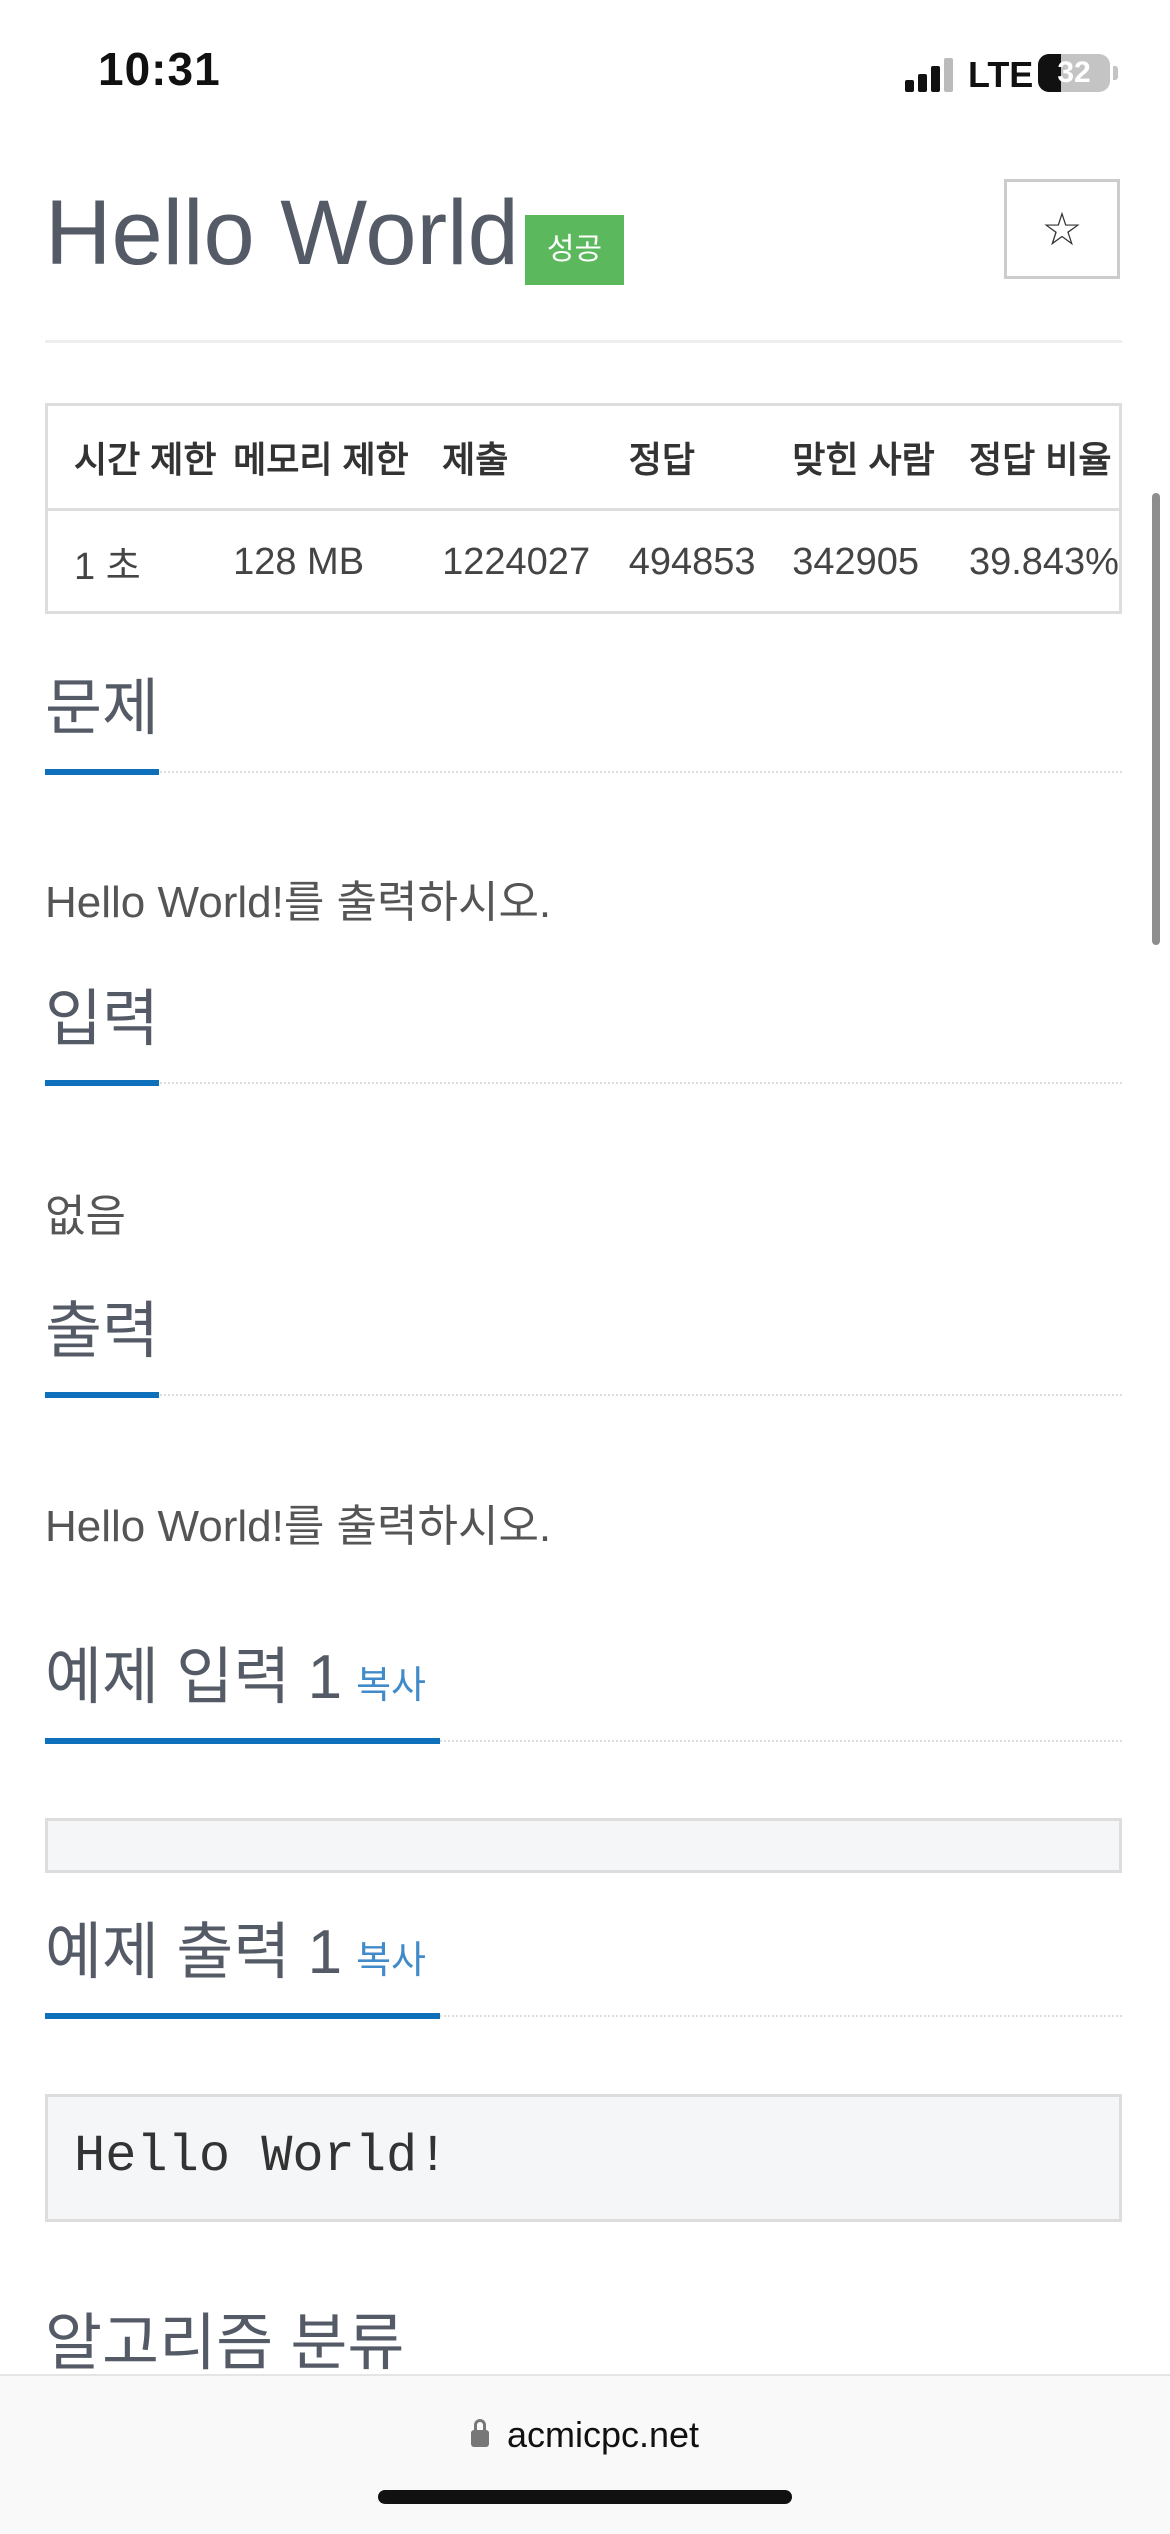  Describe the element at coordinates (85, 1216) in the screenshot. I see `input-description: 없음` at that location.